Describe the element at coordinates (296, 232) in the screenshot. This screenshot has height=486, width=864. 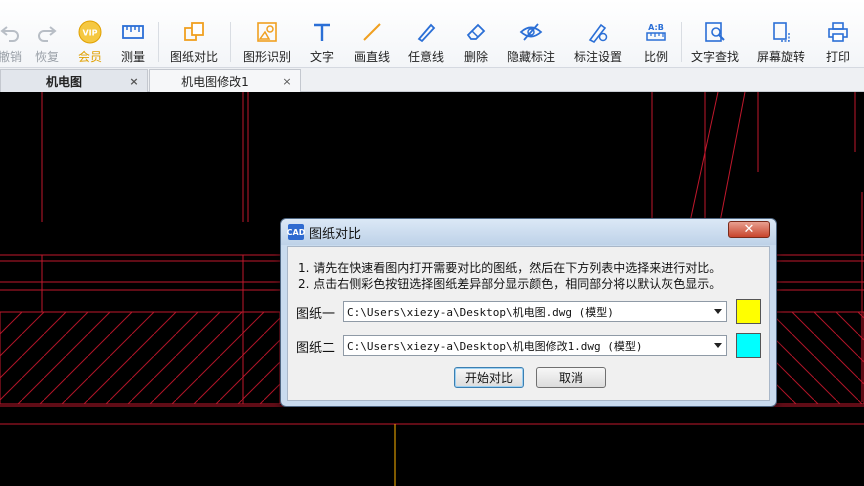
I see `cad-app-icon: CAD` at that location.